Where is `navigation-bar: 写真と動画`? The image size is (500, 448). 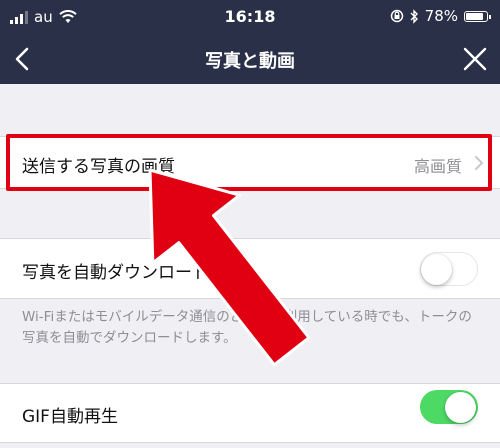 navigation-bar: 写真と動画 is located at coordinates (250, 59).